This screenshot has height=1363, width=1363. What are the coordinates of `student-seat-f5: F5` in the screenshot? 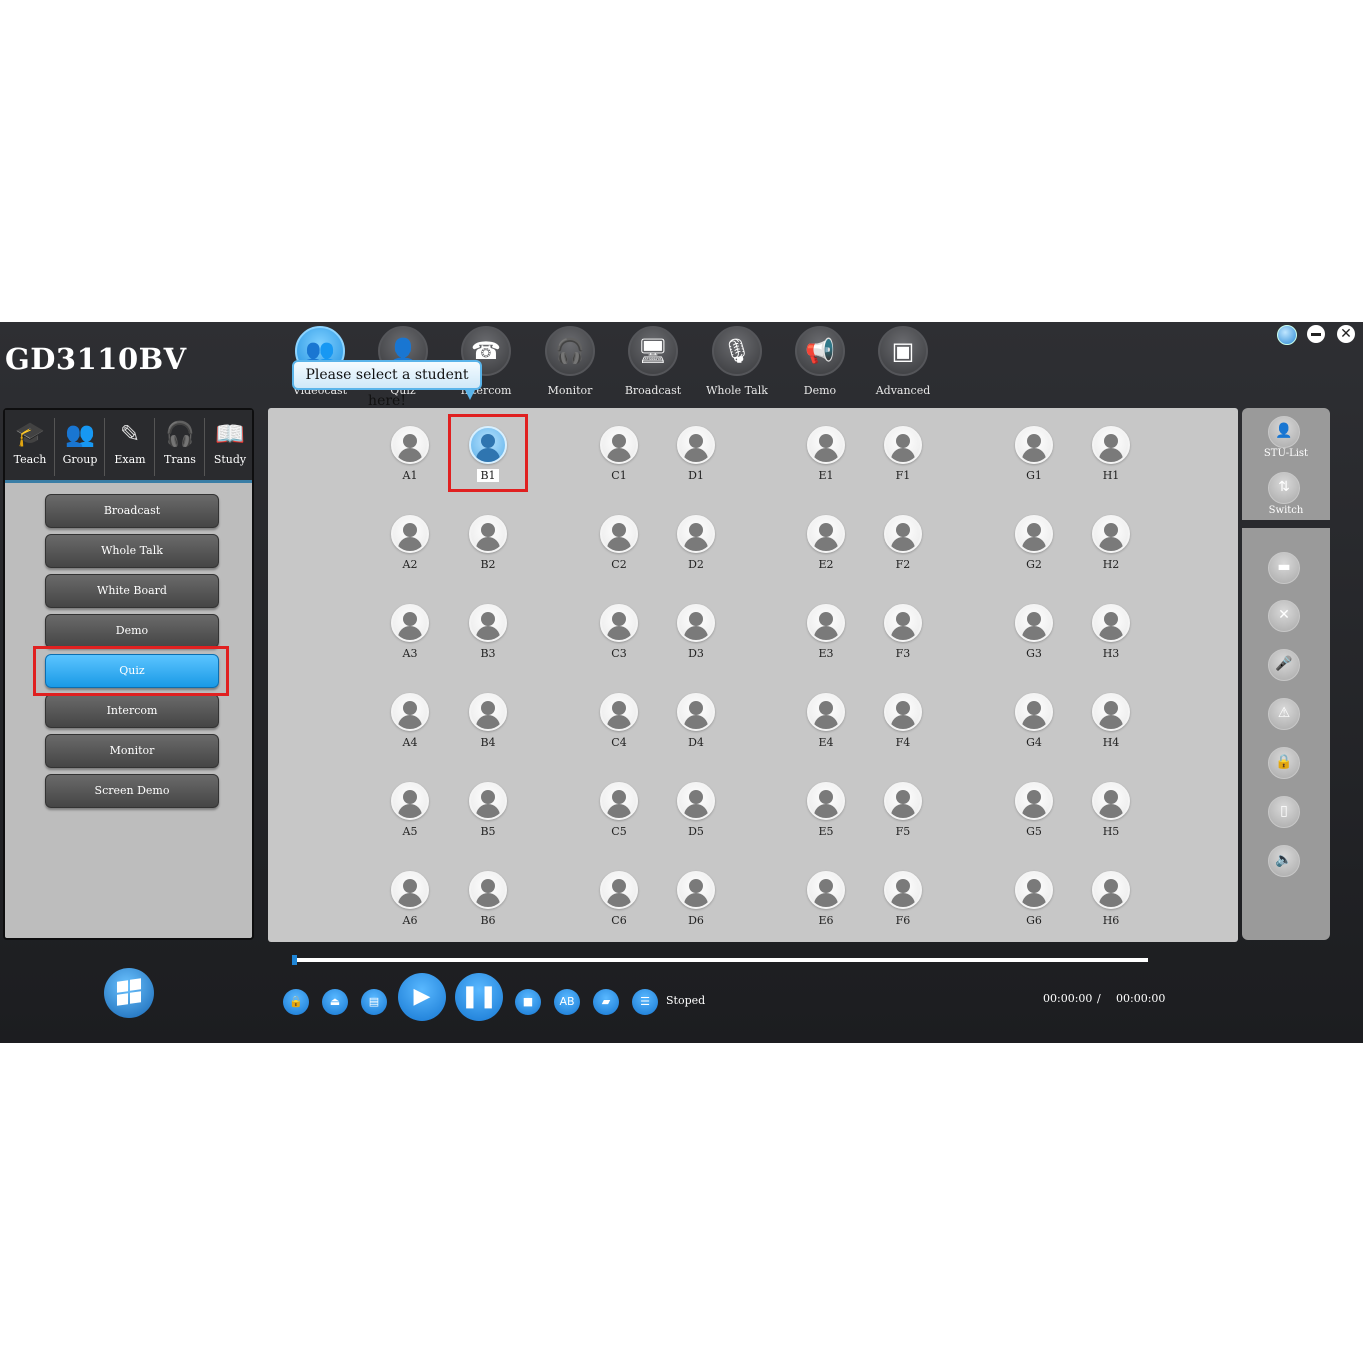 It's located at (903, 817).